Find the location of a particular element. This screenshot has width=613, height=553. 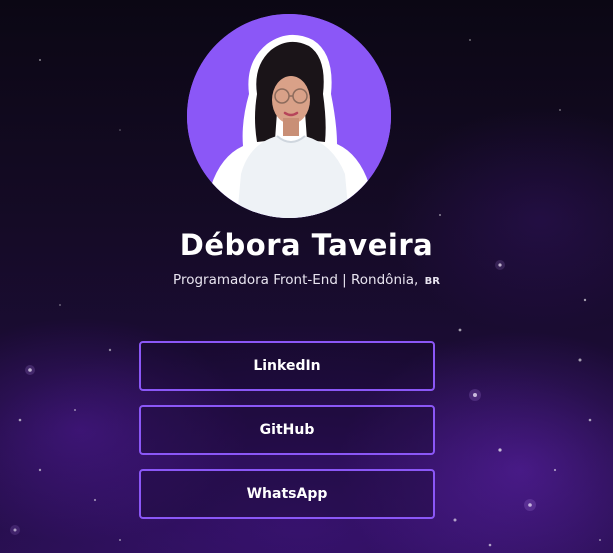

profile-country: BR is located at coordinates (432, 281).